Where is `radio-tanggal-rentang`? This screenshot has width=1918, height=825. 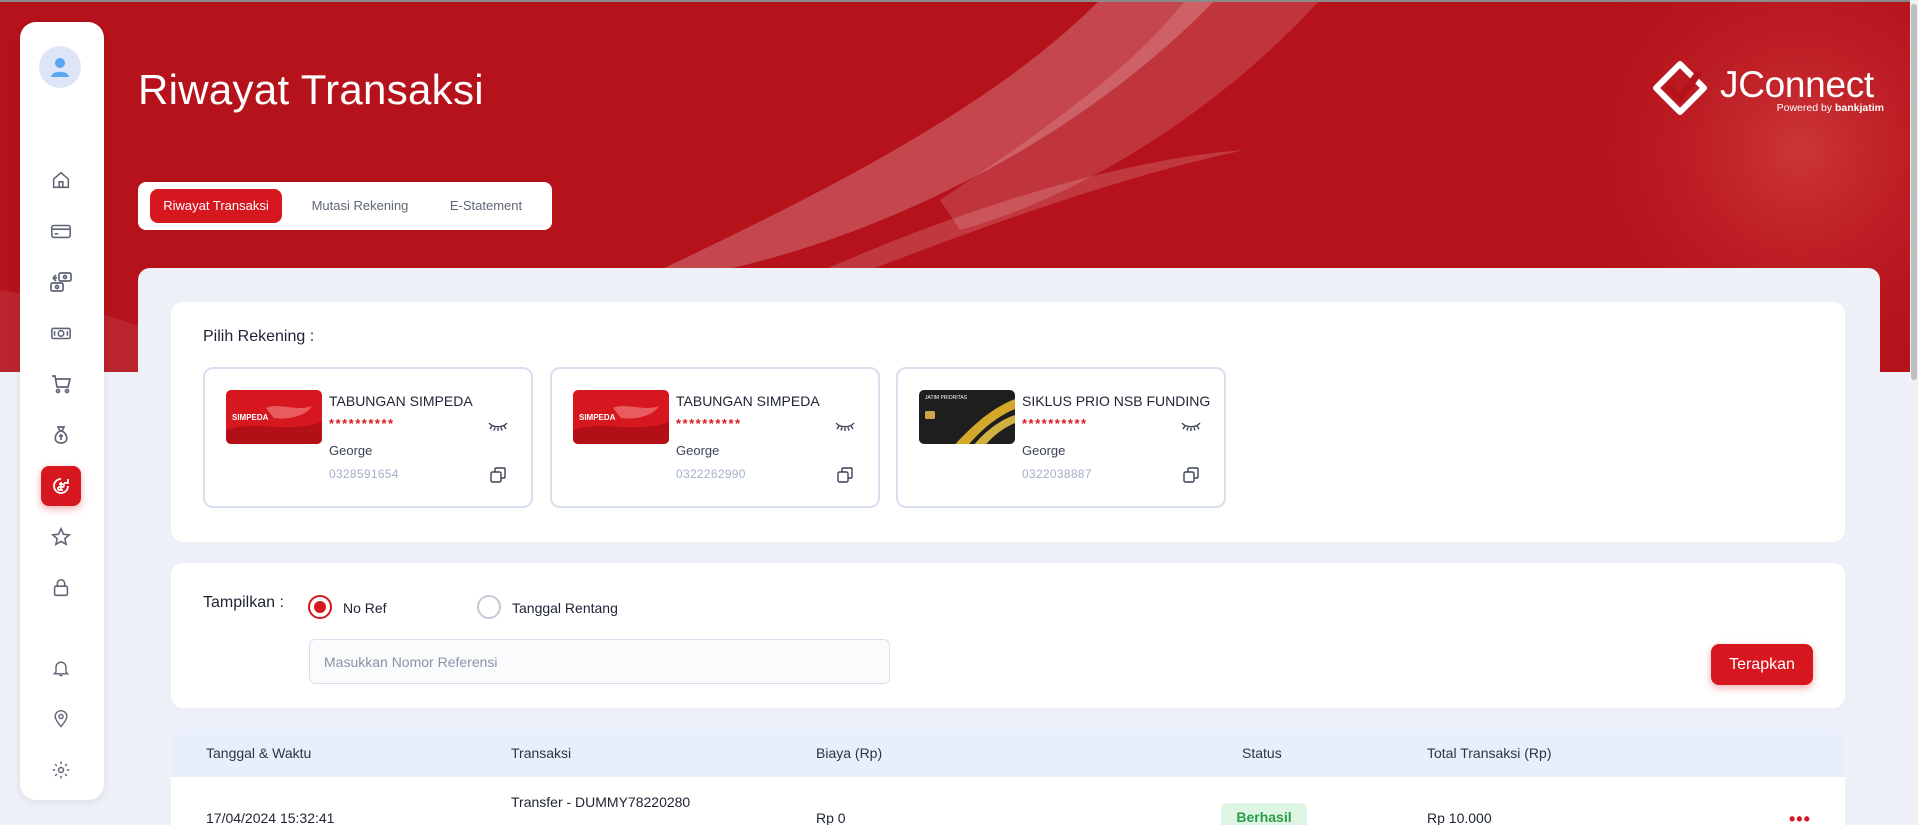
radio-tanggal-rentang is located at coordinates (489, 607).